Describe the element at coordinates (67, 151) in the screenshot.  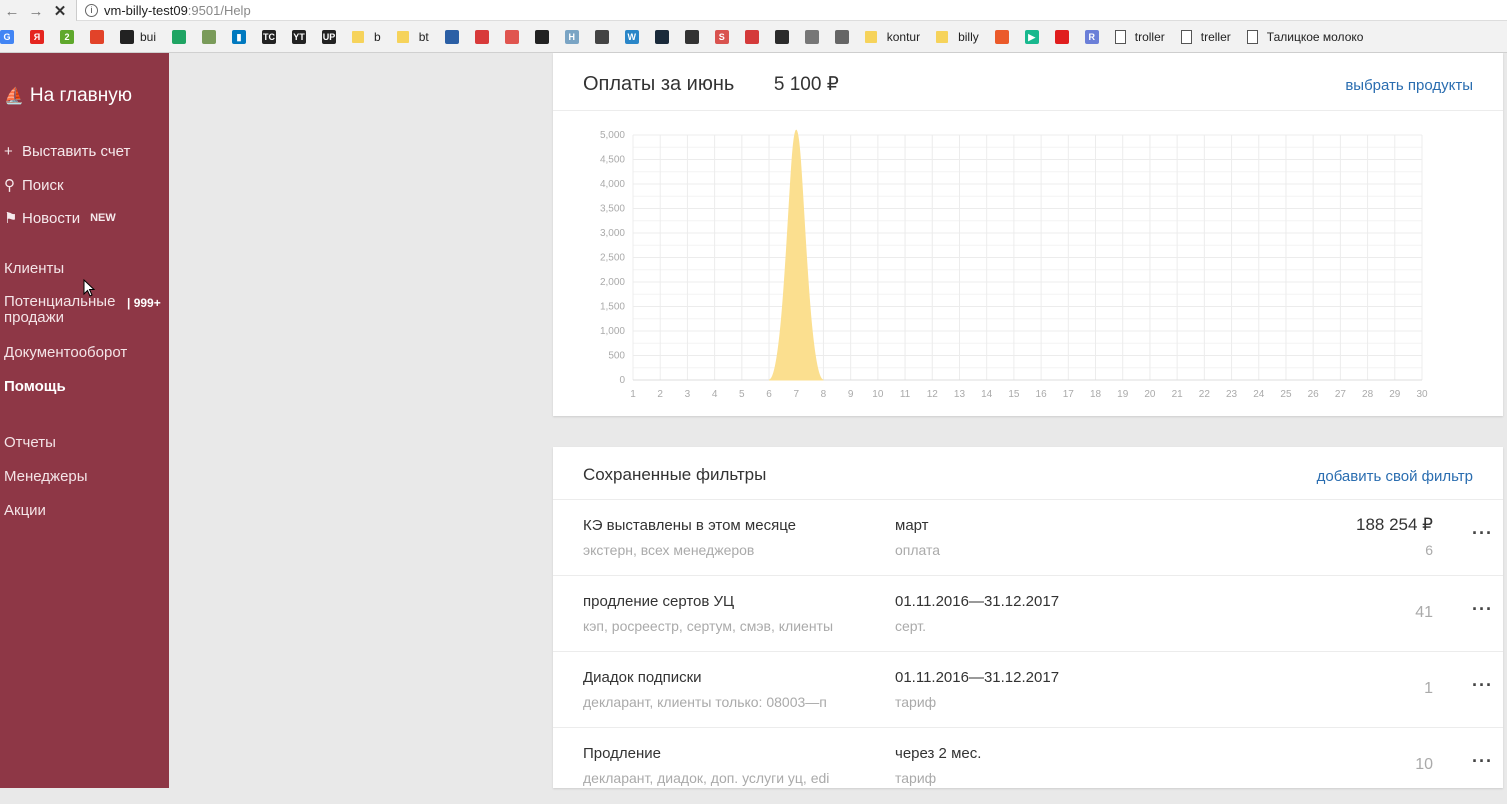
I see `create-invoice-link: + Выставить счет` at that location.